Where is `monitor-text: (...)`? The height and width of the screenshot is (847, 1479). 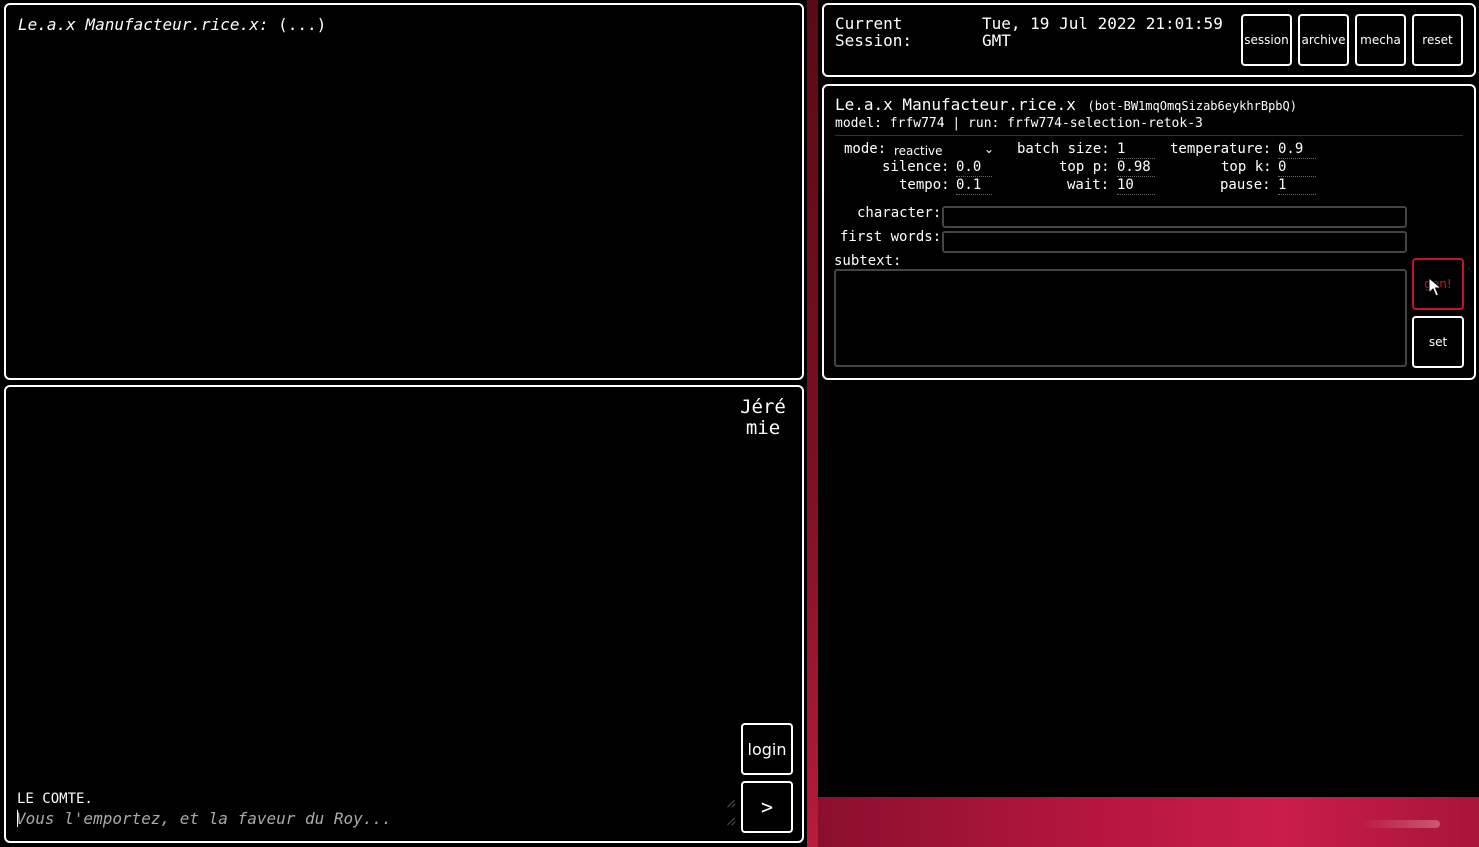
monitor-text: (...) is located at coordinates (302, 24).